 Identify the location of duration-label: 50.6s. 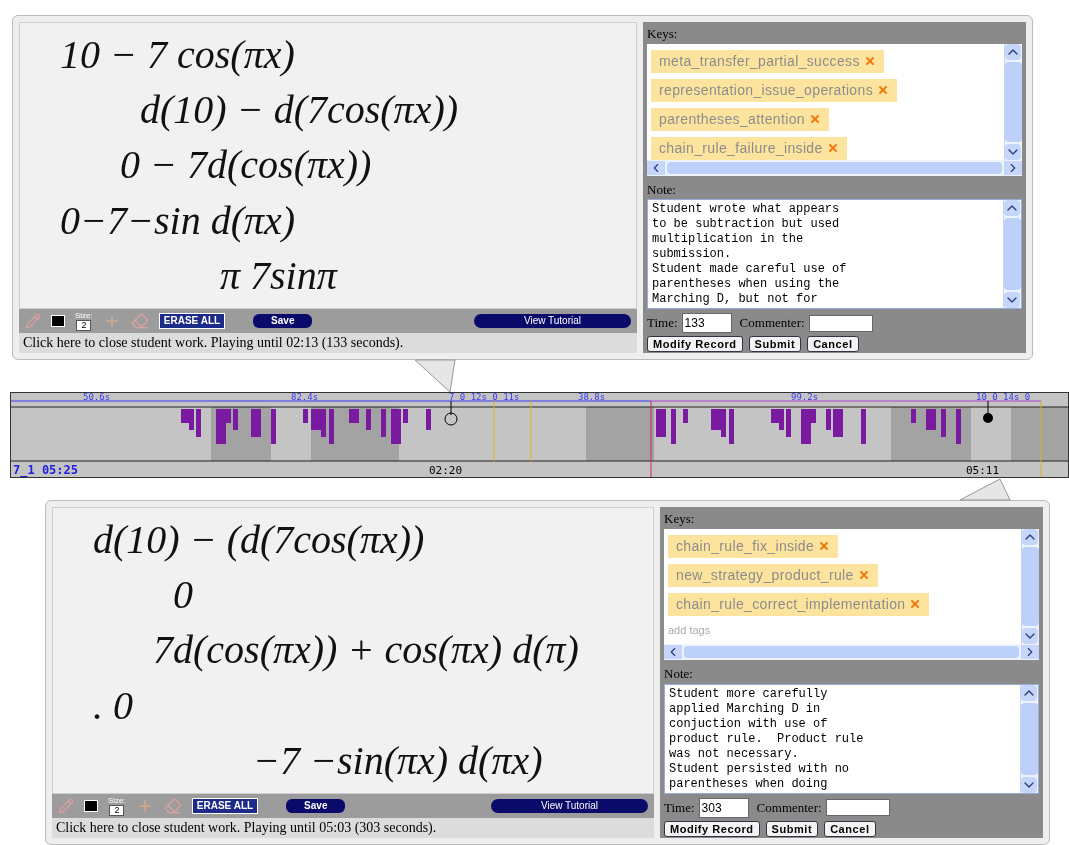
(97, 397).